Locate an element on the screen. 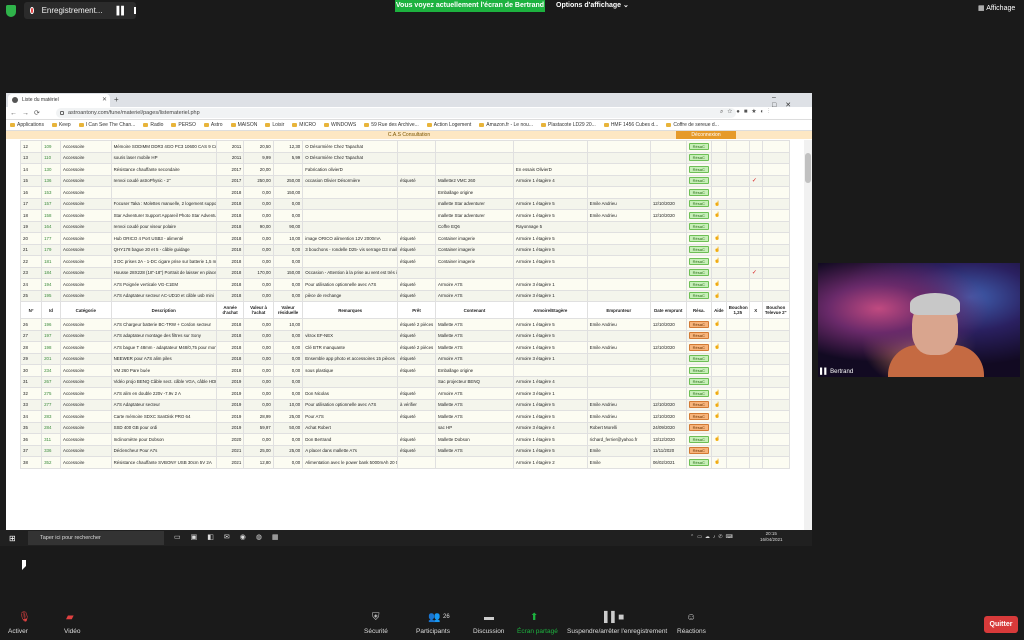 The image size is (1024, 640). close-tab-icon: ✕ is located at coordinates (104, 99).